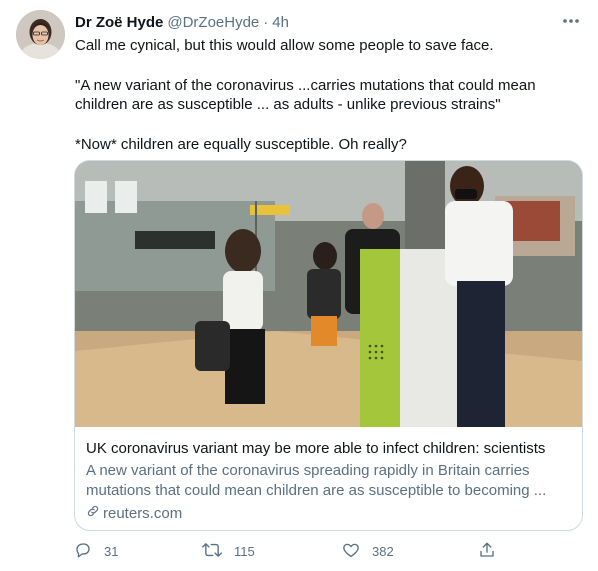 The image size is (598, 571). I want to click on like-count: 382, so click(383, 551).